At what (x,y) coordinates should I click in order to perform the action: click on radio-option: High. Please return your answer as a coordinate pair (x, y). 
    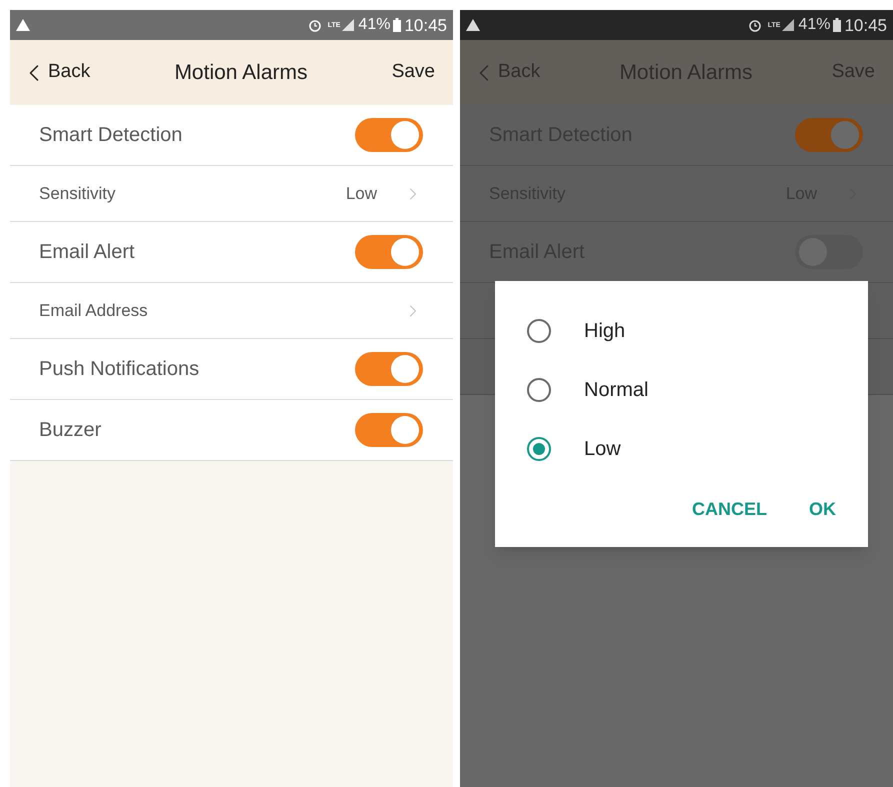
    Looking at the image, I should click on (681, 330).